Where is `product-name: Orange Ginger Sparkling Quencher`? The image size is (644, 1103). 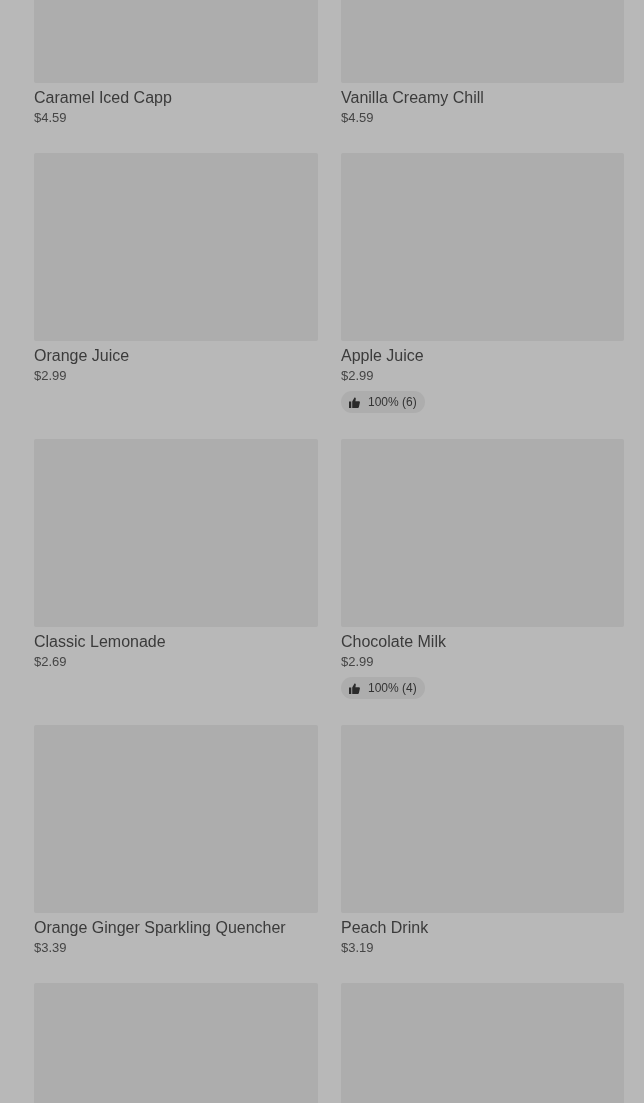
product-name: Orange Ginger Sparkling Quencher is located at coordinates (176, 928).